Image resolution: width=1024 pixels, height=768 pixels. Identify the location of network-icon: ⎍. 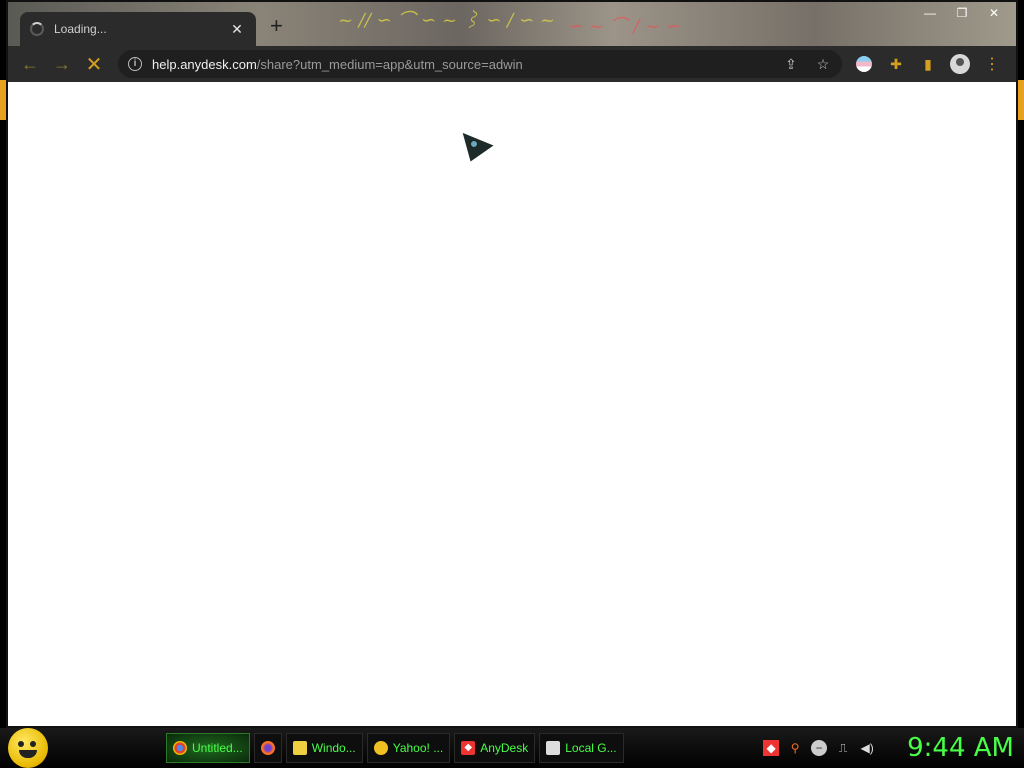
(843, 748).